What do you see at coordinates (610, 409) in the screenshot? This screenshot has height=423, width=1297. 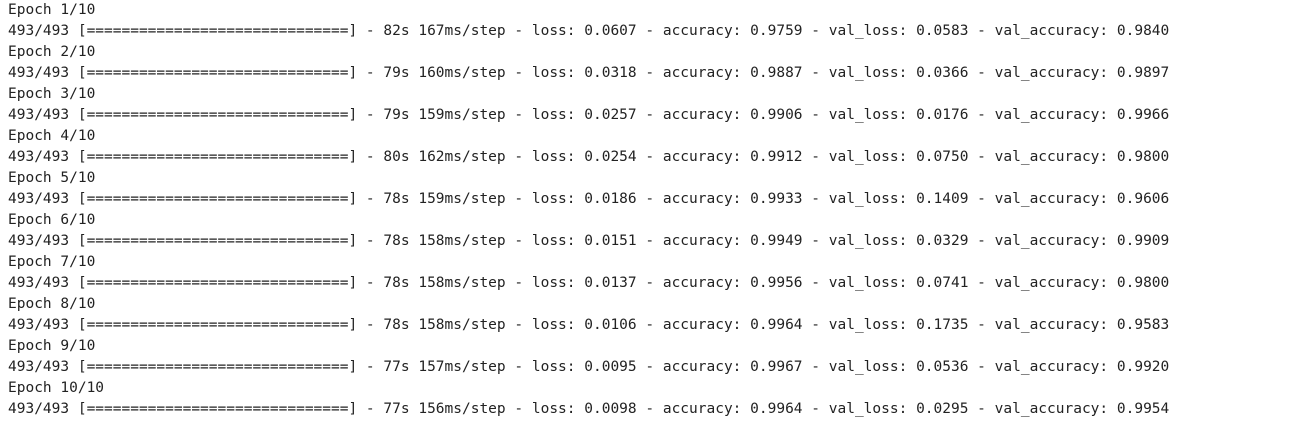 I see `loss-value: 0.0098` at bounding box center [610, 409].